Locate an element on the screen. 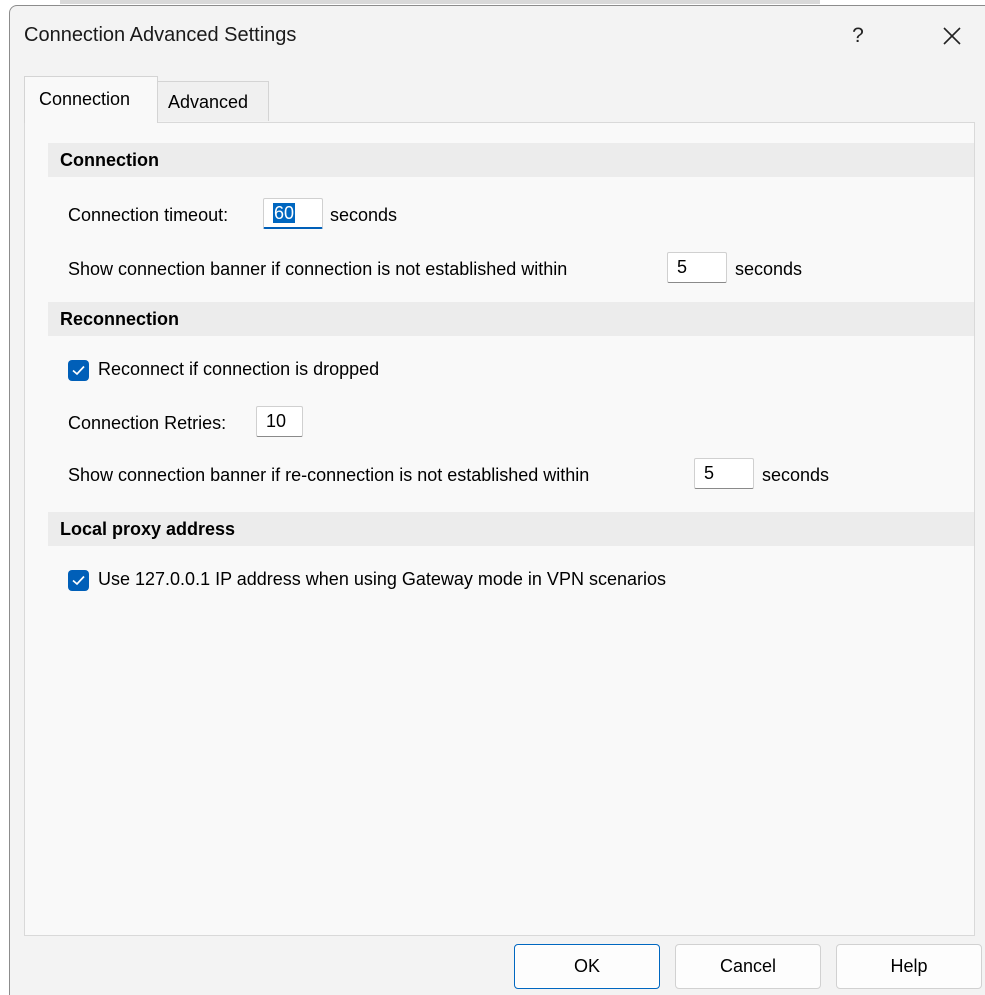 This screenshot has width=985, height=995. ok-button: OK is located at coordinates (587, 966).